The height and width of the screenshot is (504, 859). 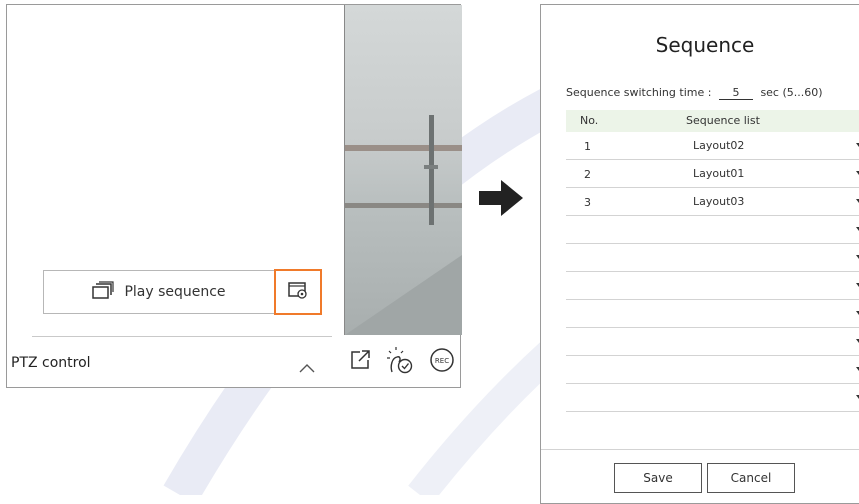 What do you see at coordinates (658, 478) in the screenshot?
I see `save-button: Save` at bounding box center [658, 478].